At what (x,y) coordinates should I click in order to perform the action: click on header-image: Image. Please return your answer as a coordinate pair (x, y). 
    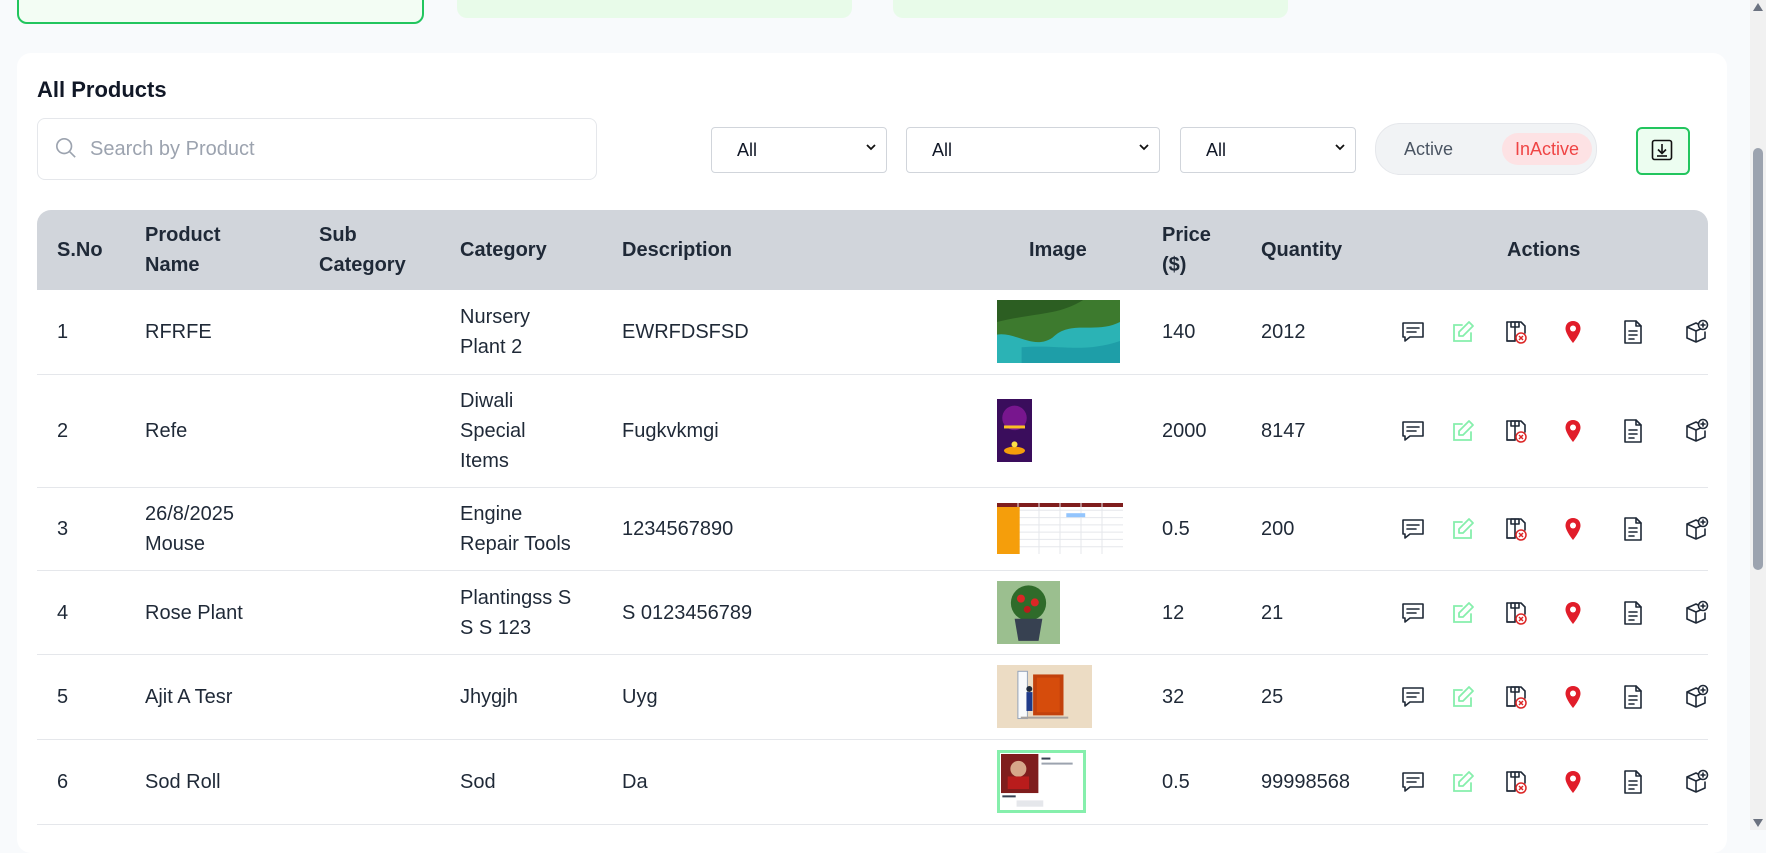
    Looking at the image, I should click on (1058, 250).